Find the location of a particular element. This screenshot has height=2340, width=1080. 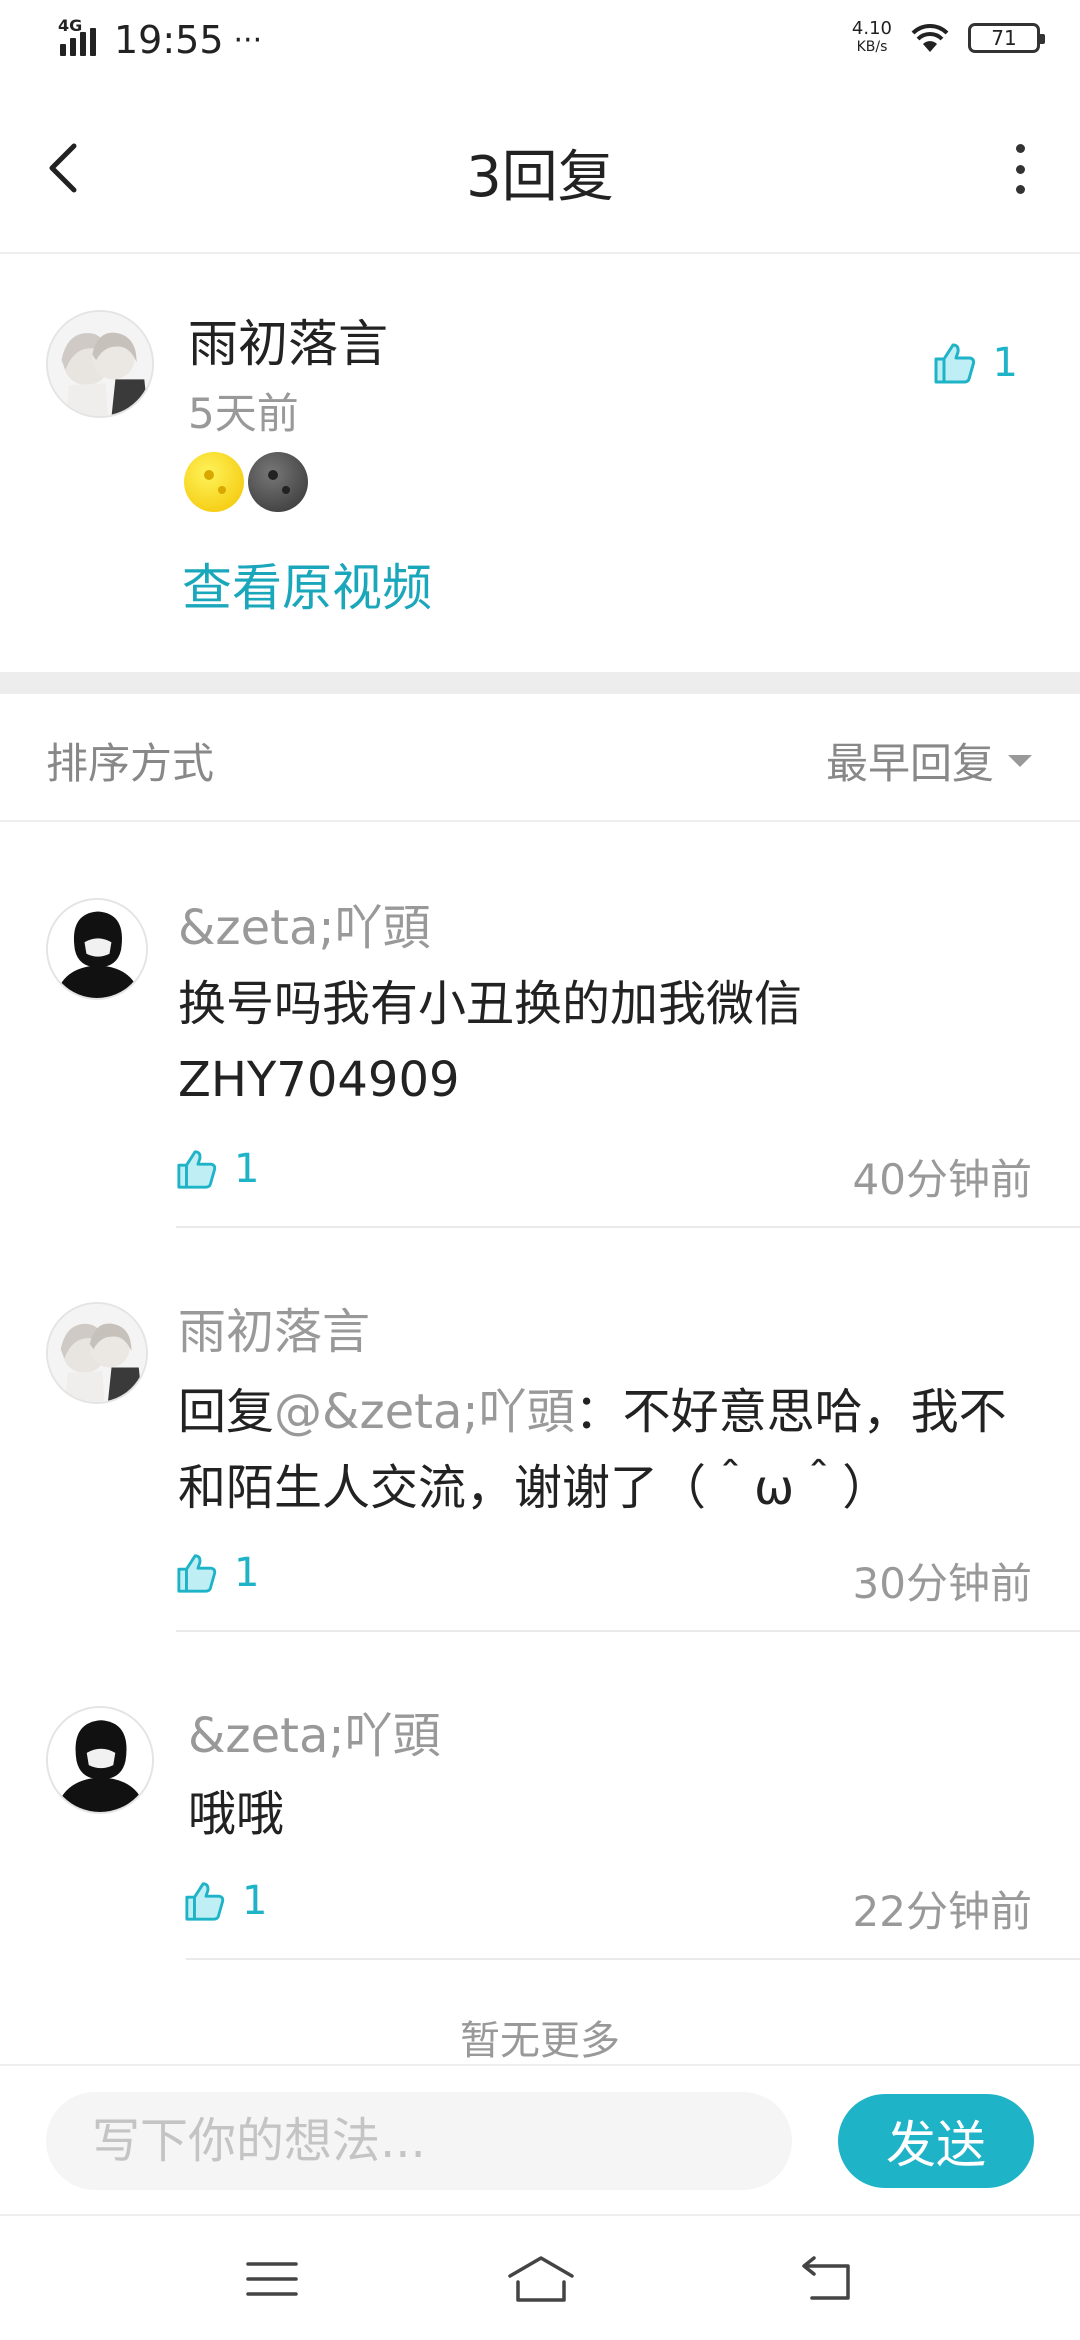

more-vertical-icon is located at coordinates (1020, 169).